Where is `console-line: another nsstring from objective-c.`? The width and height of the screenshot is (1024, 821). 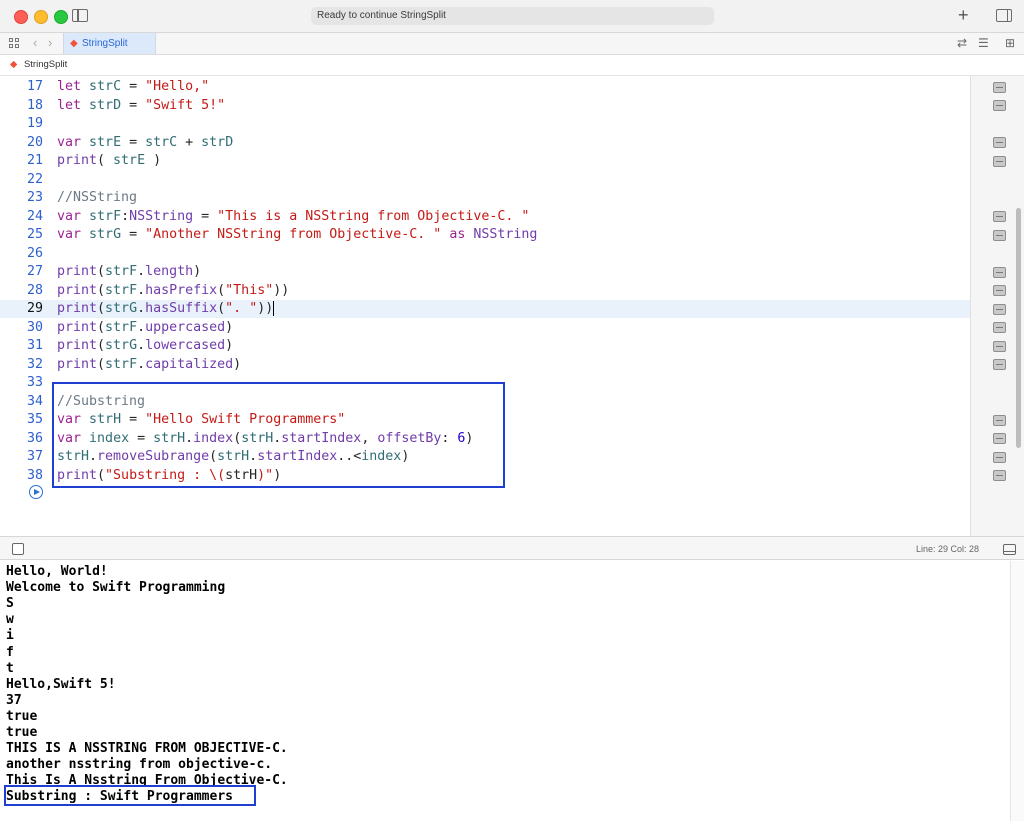 console-line: another nsstring from objective-c. is located at coordinates (139, 765).